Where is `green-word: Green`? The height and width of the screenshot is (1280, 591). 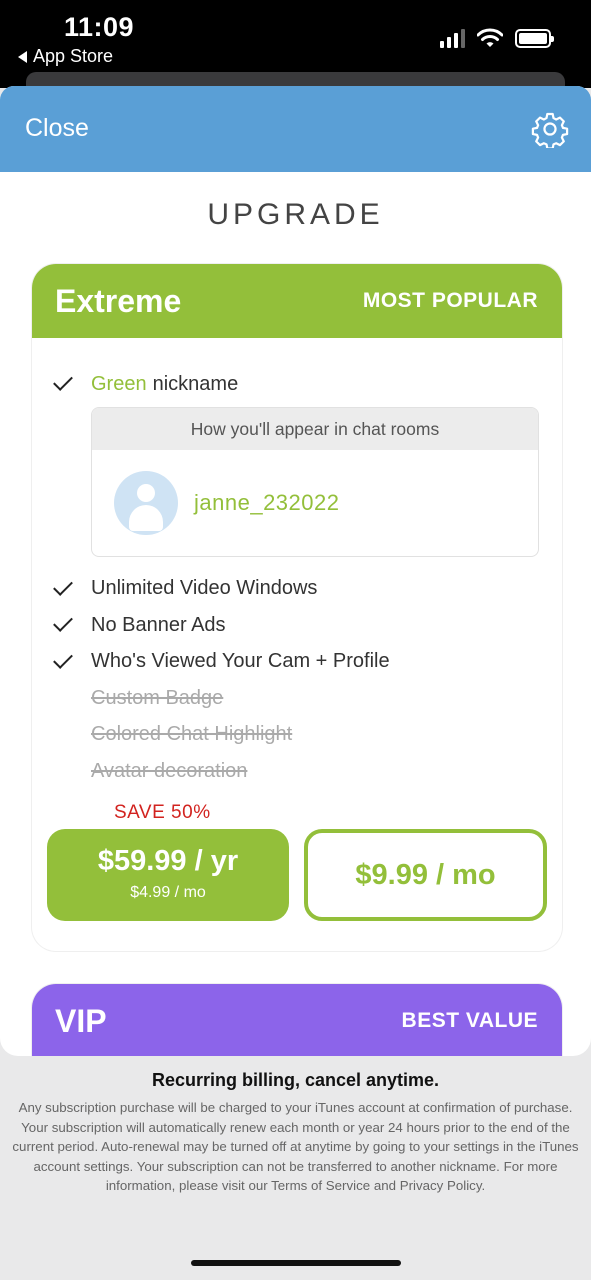 green-word: Green is located at coordinates (119, 383).